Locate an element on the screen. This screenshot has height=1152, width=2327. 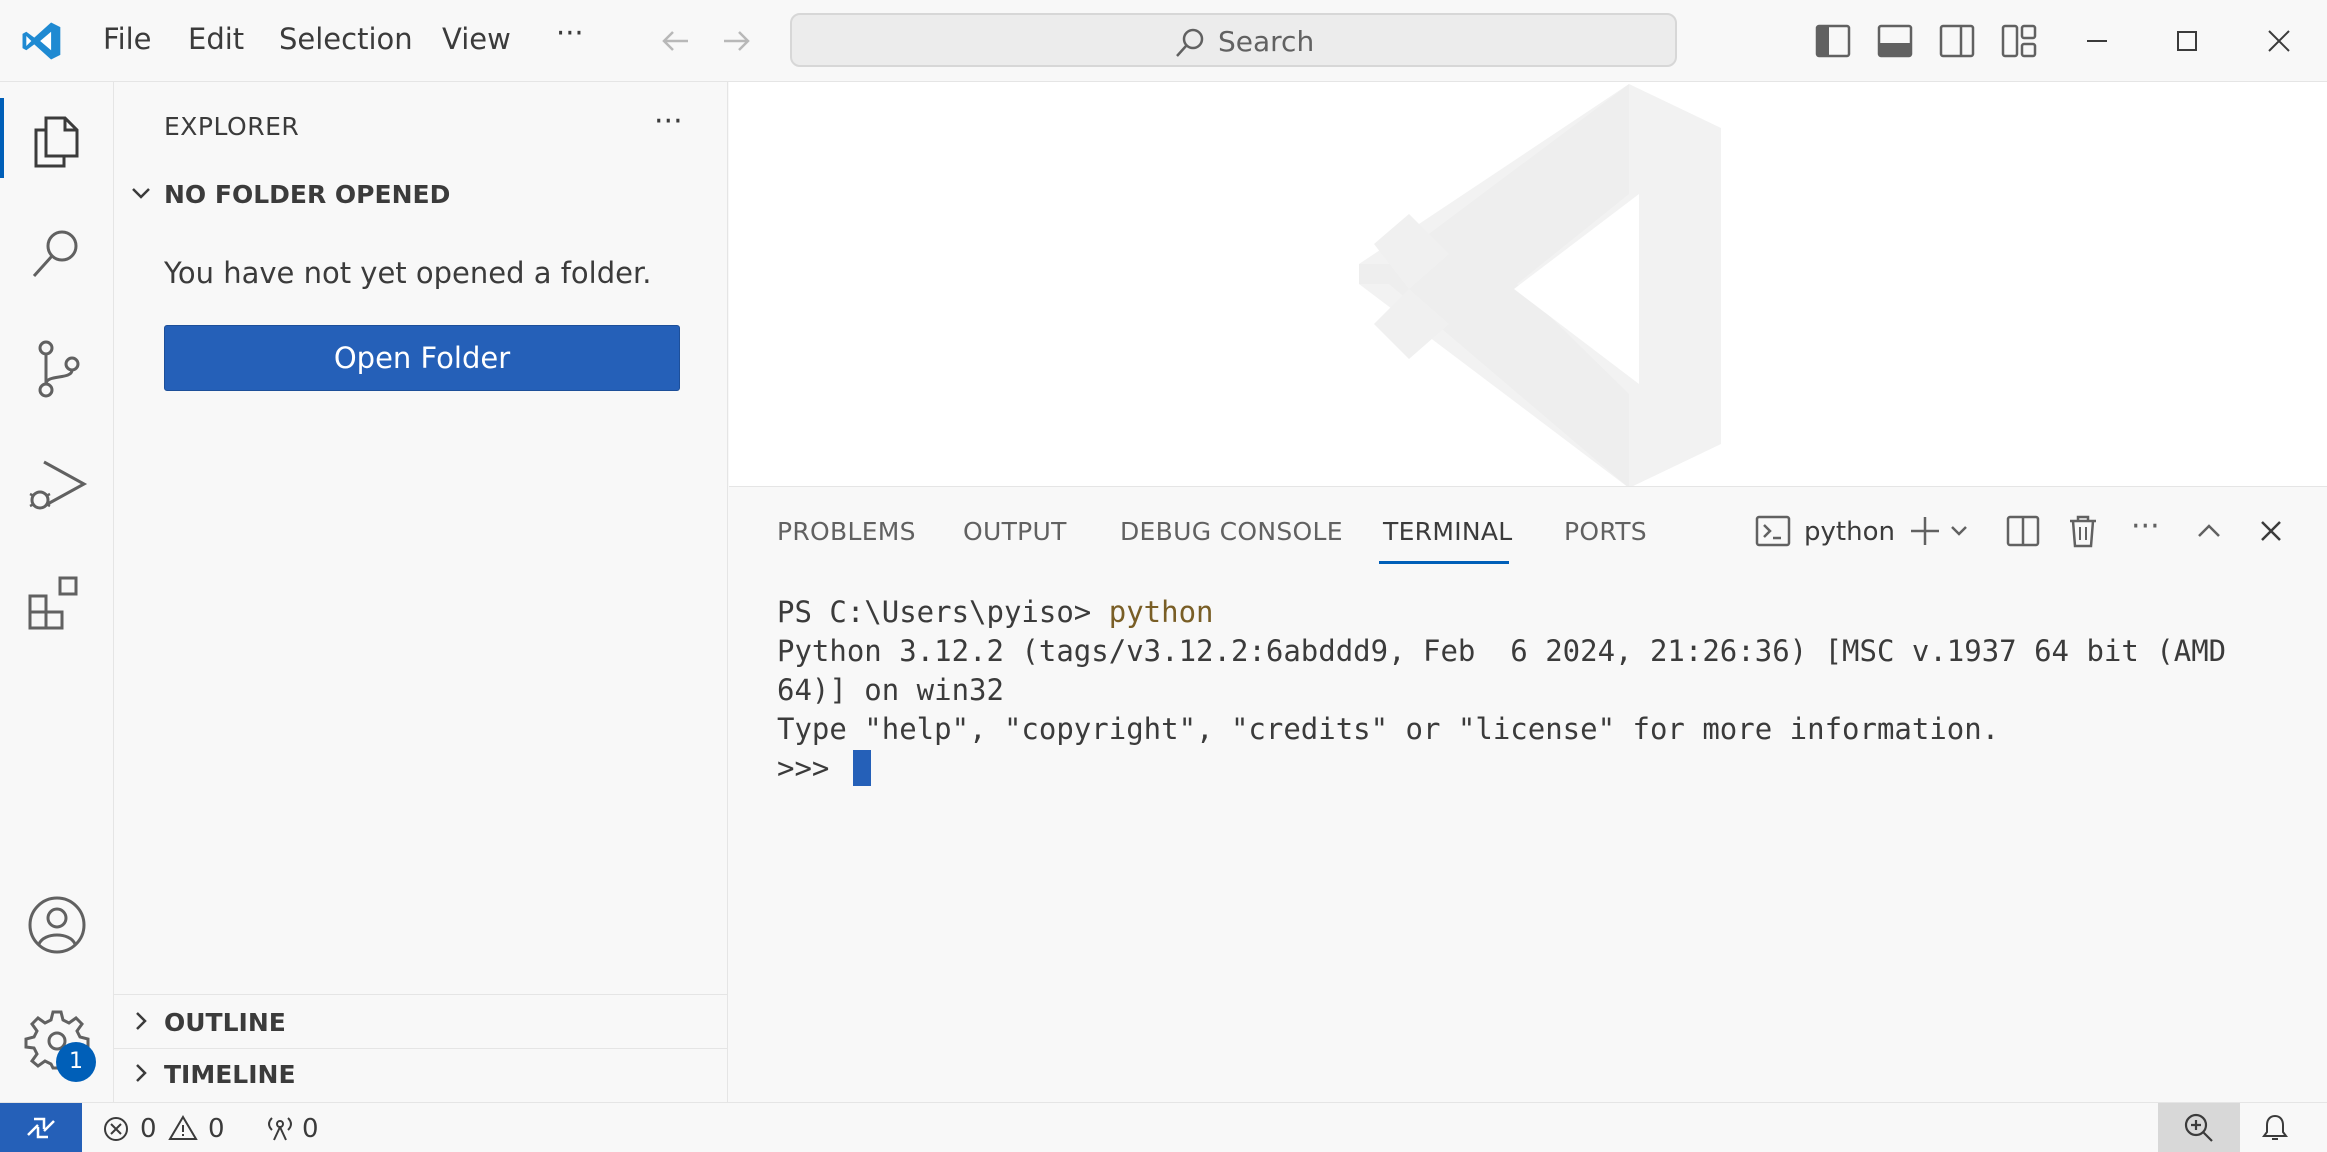
explorer-title: EXPLORER is located at coordinates (232, 126).